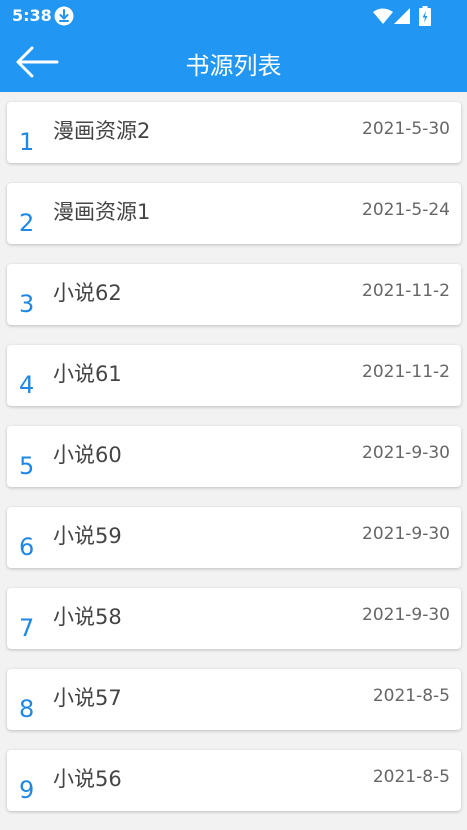  What do you see at coordinates (32, 15) in the screenshot?
I see `status-time: 5:38` at bounding box center [32, 15].